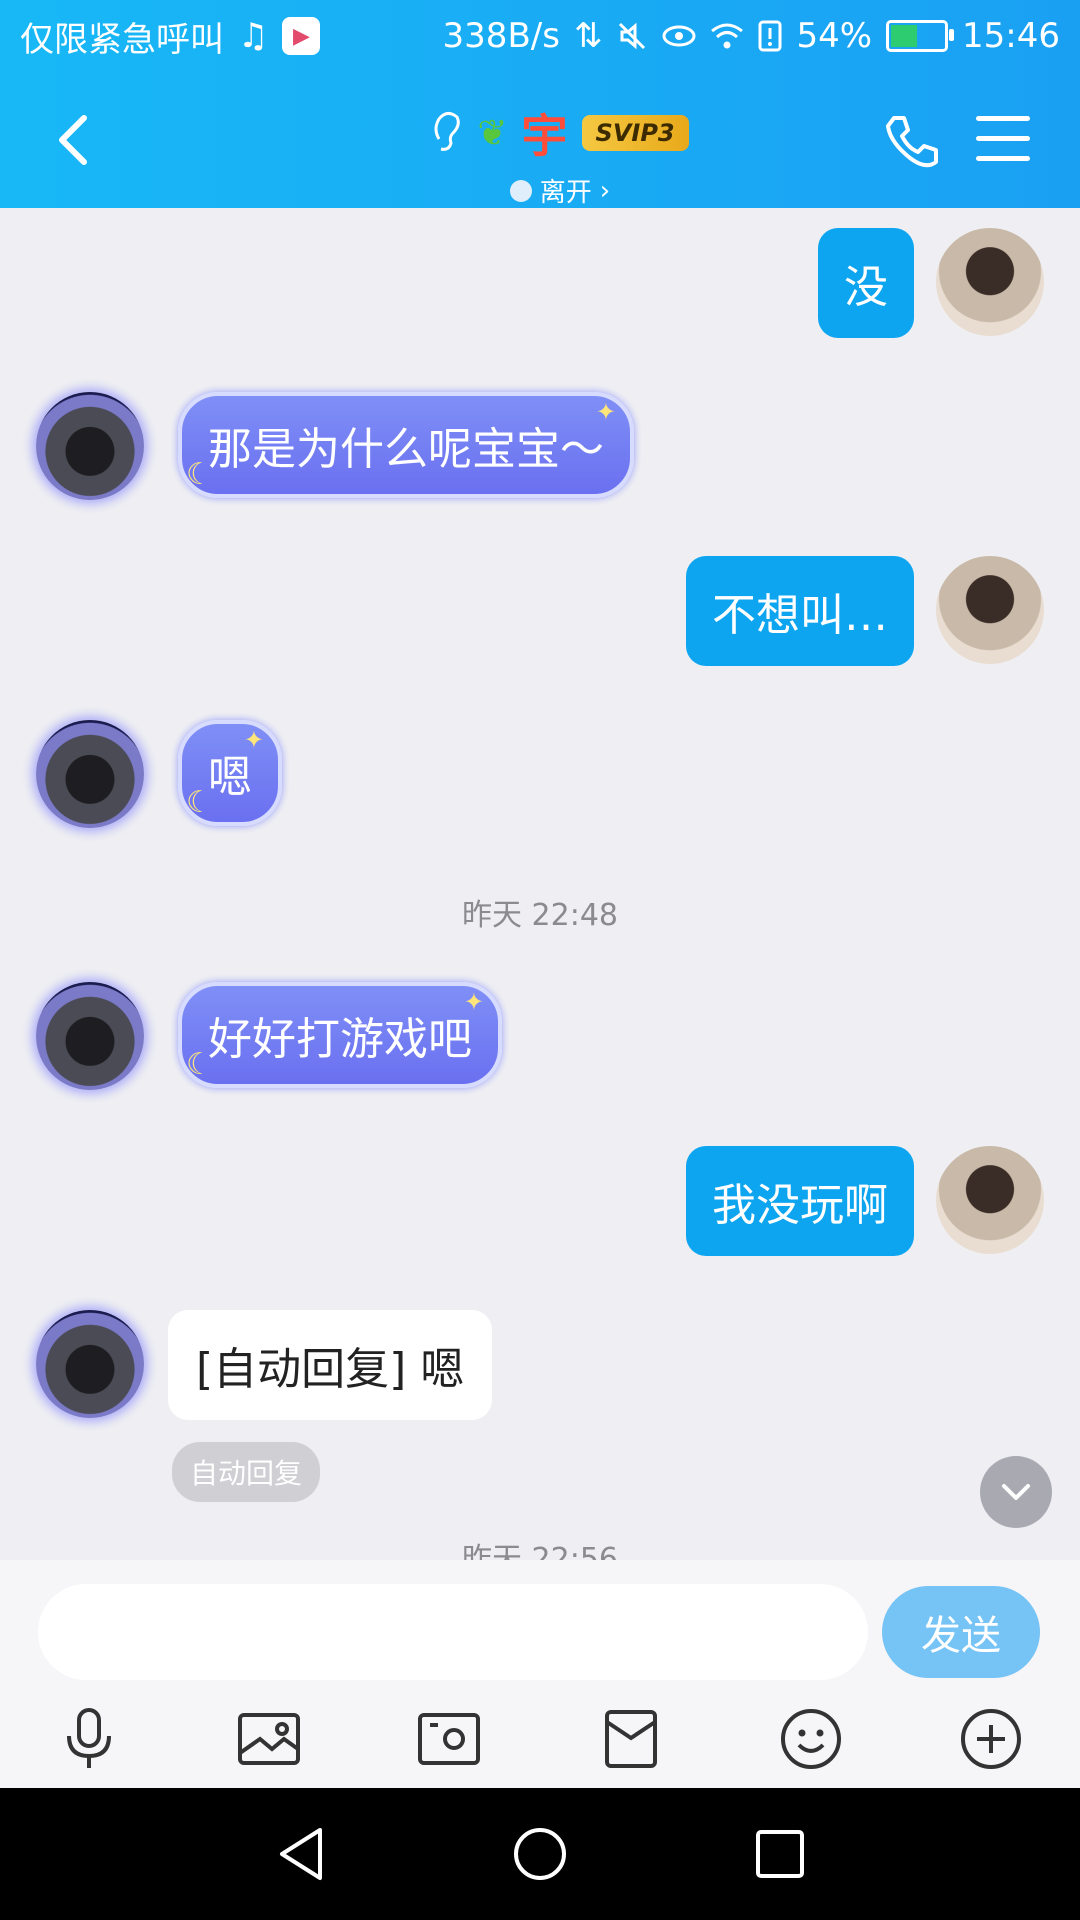 This screenshot has width=1080, height=1920. I want to click on title-bar: ❦ 宇 SVIP3 离开 ›, so click(540, 140).